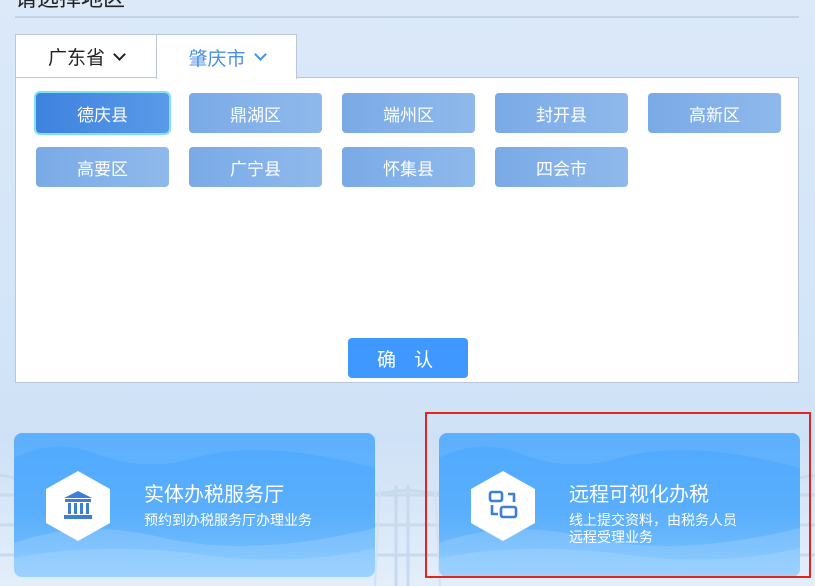 This screenshot has height=586, width=815. I want to click on card-subtitle: 预约到办税服务厅办理业务, so click(228, 521).